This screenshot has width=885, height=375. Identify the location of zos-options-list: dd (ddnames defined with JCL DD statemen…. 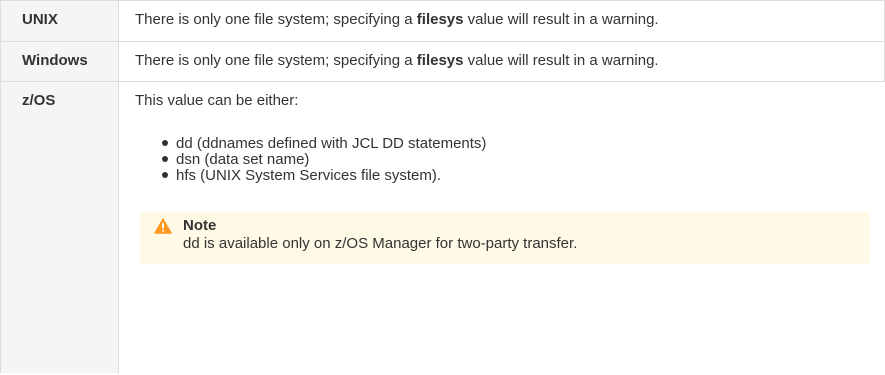
(510, 160).